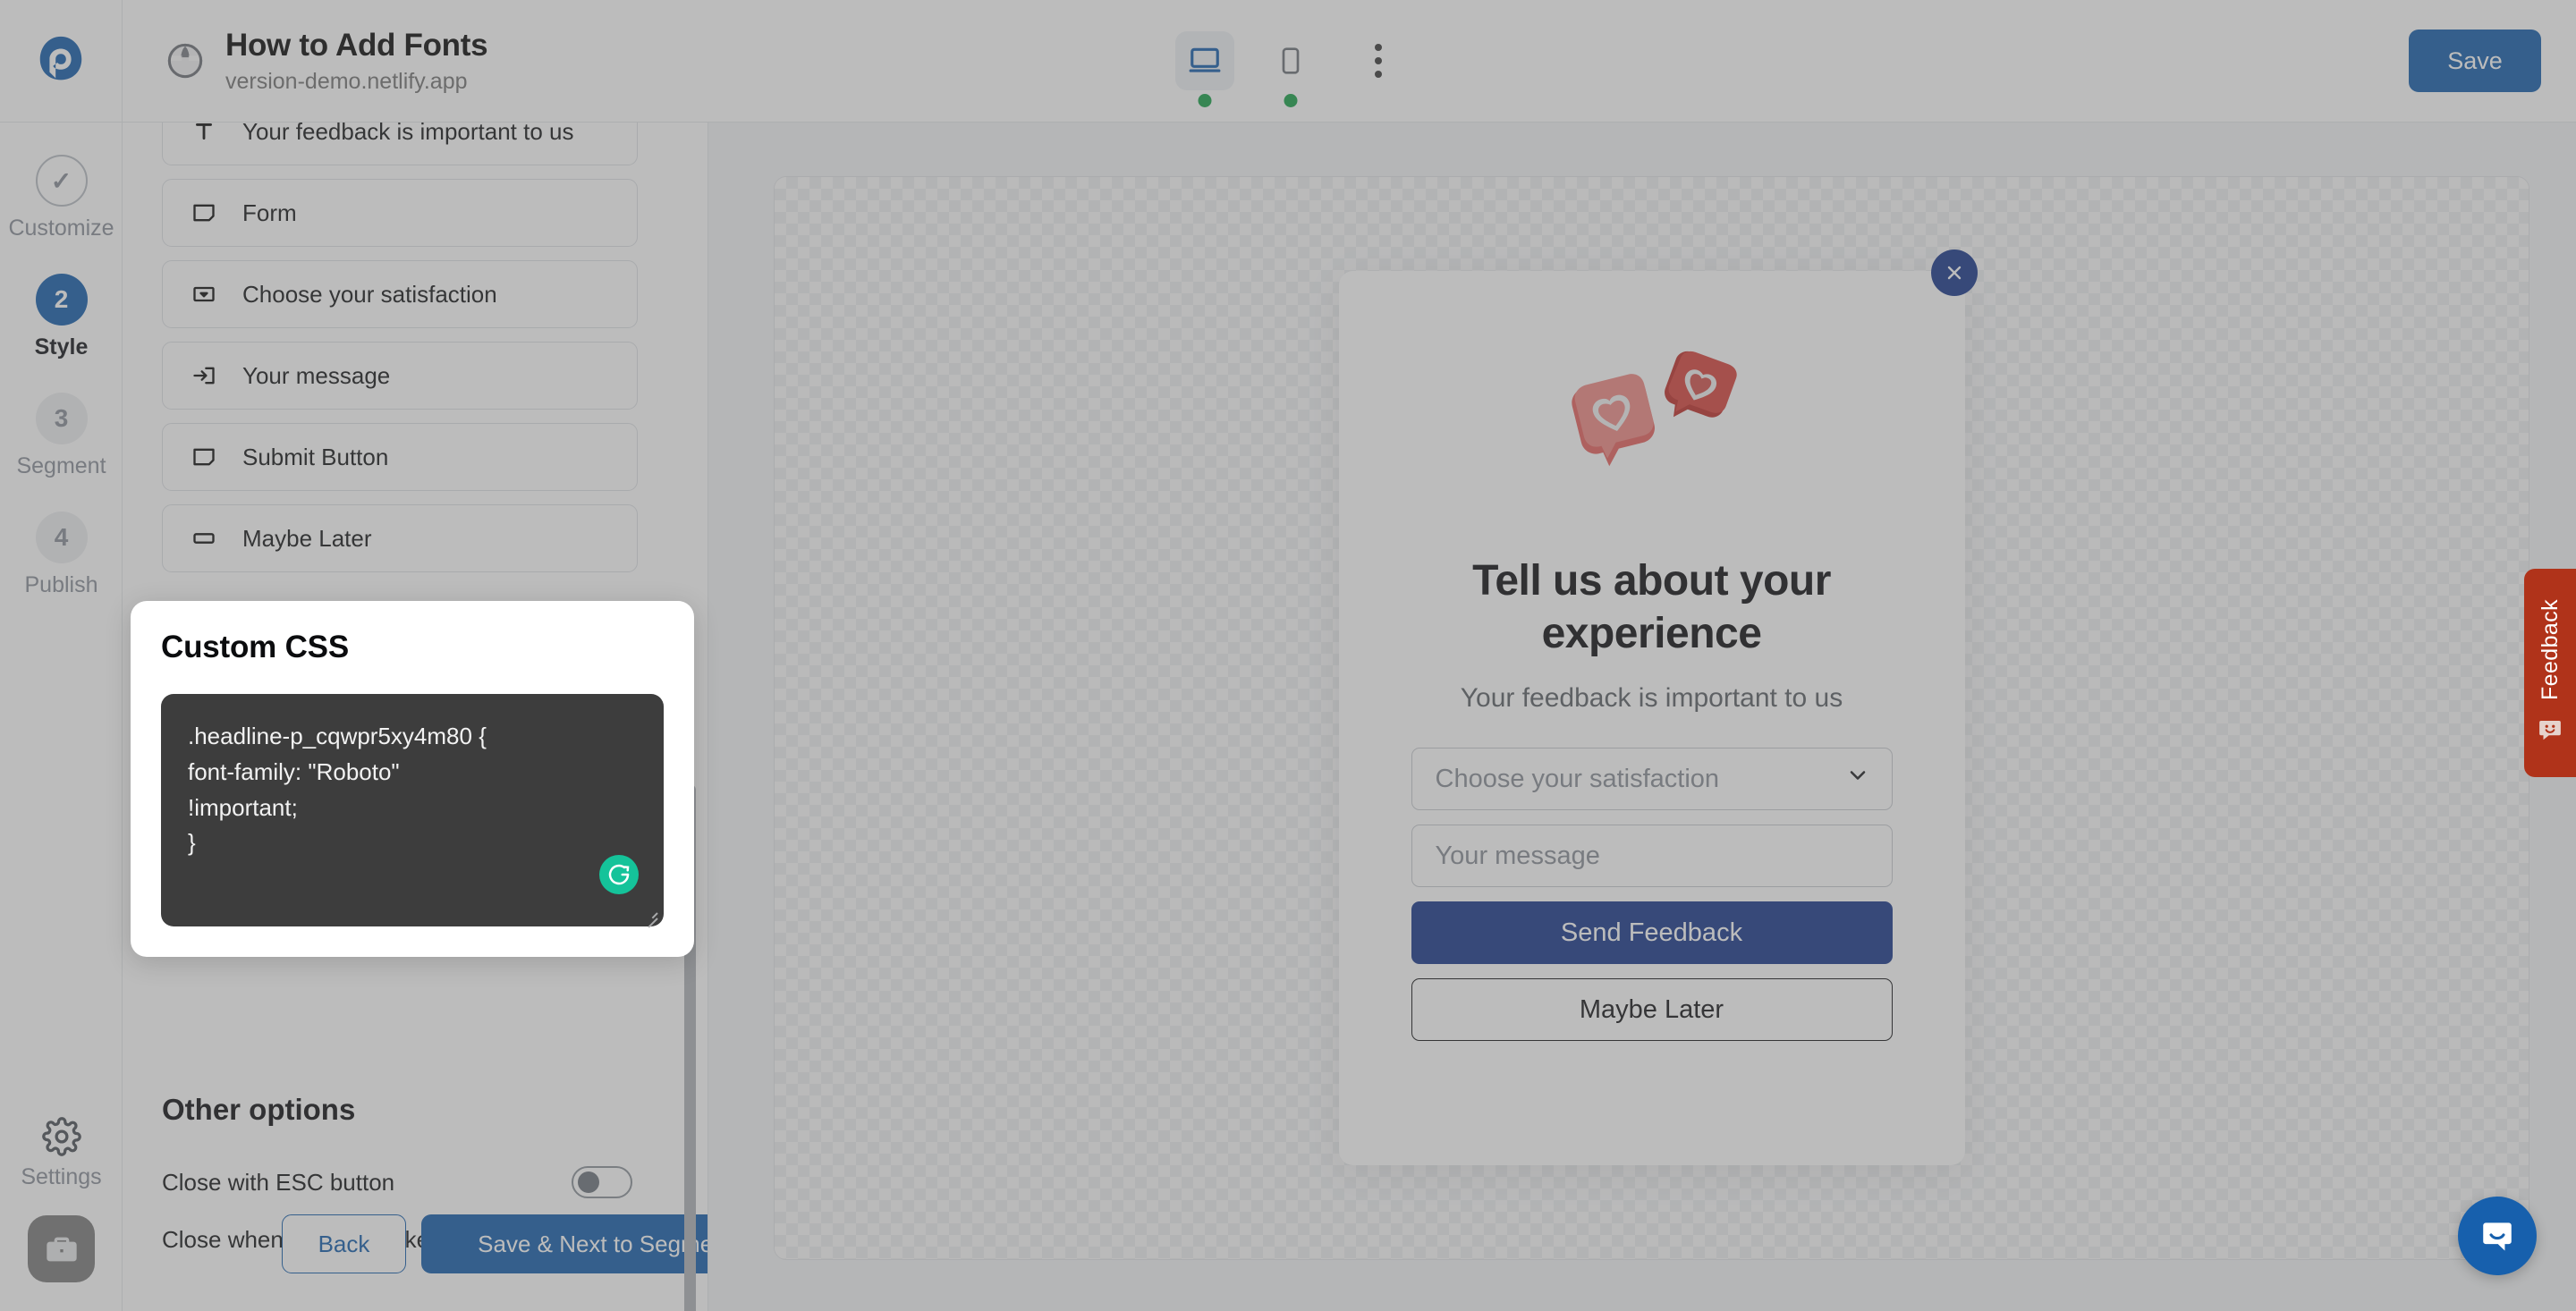 This screenshot has width=2576, height=1311. Describe the element at coordinates (400, 376) in the screenshot. I see `block-row-input: Your message` at that location.